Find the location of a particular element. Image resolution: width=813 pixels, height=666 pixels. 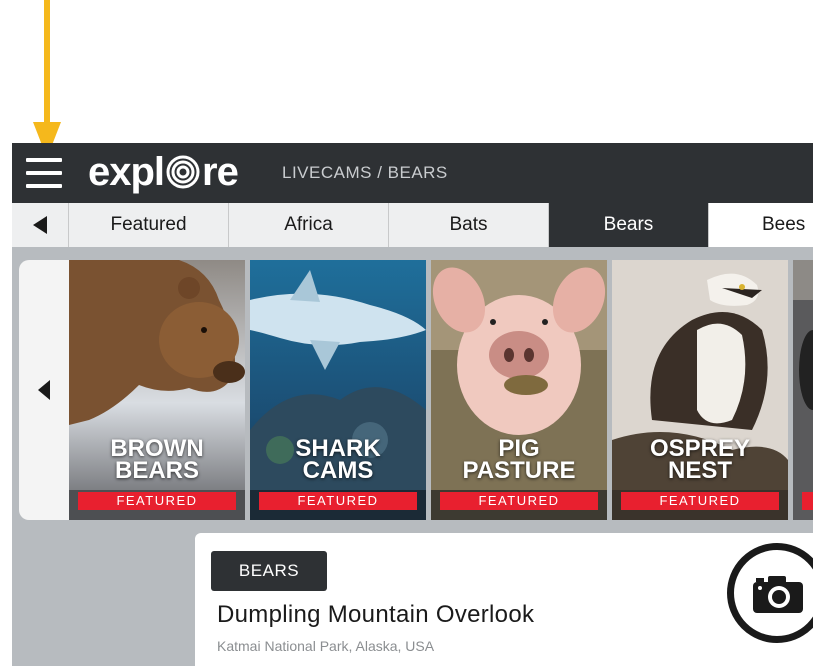

tab-label: Bees is located at coordinates (784, 224).